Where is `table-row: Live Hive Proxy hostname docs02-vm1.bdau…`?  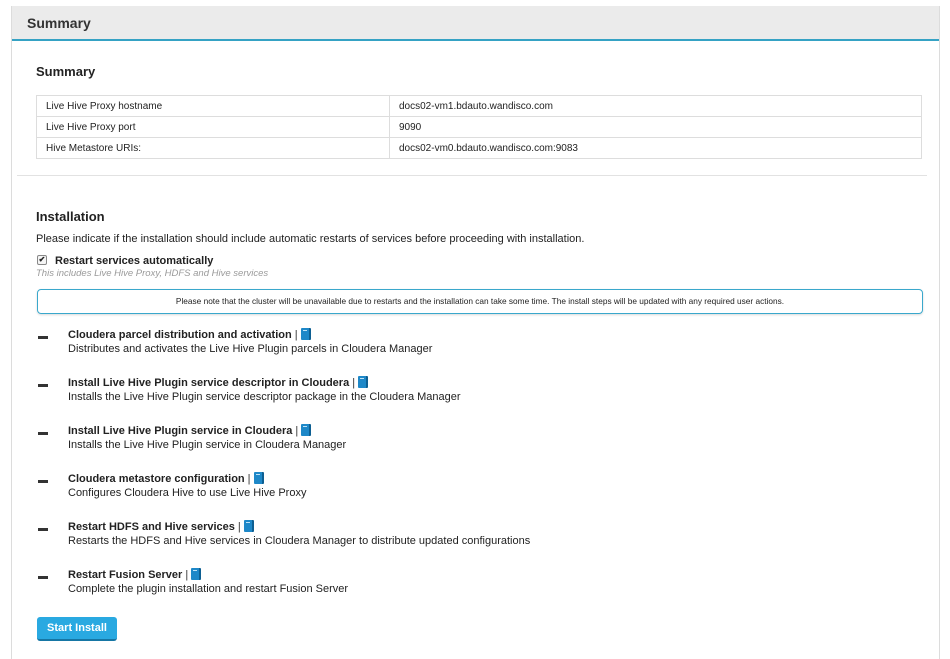
table-row: Live Hive Proxy hostname docs02-vm1.bdau… is located at coordinates (479, 106).